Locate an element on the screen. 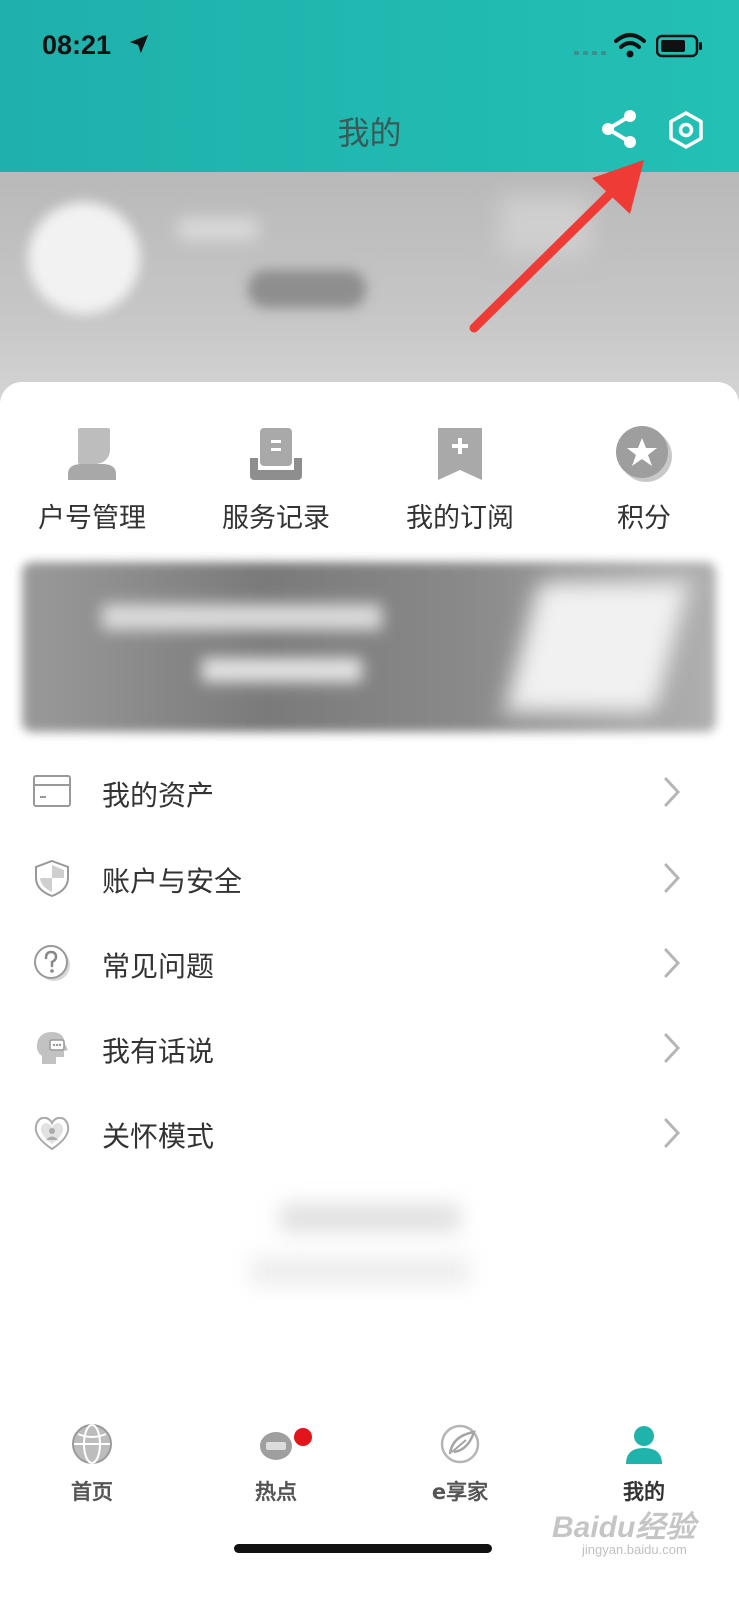 This screenshot has height=1600, width=739. tab-hot: 热点 is located at coordinates (276, 1455).